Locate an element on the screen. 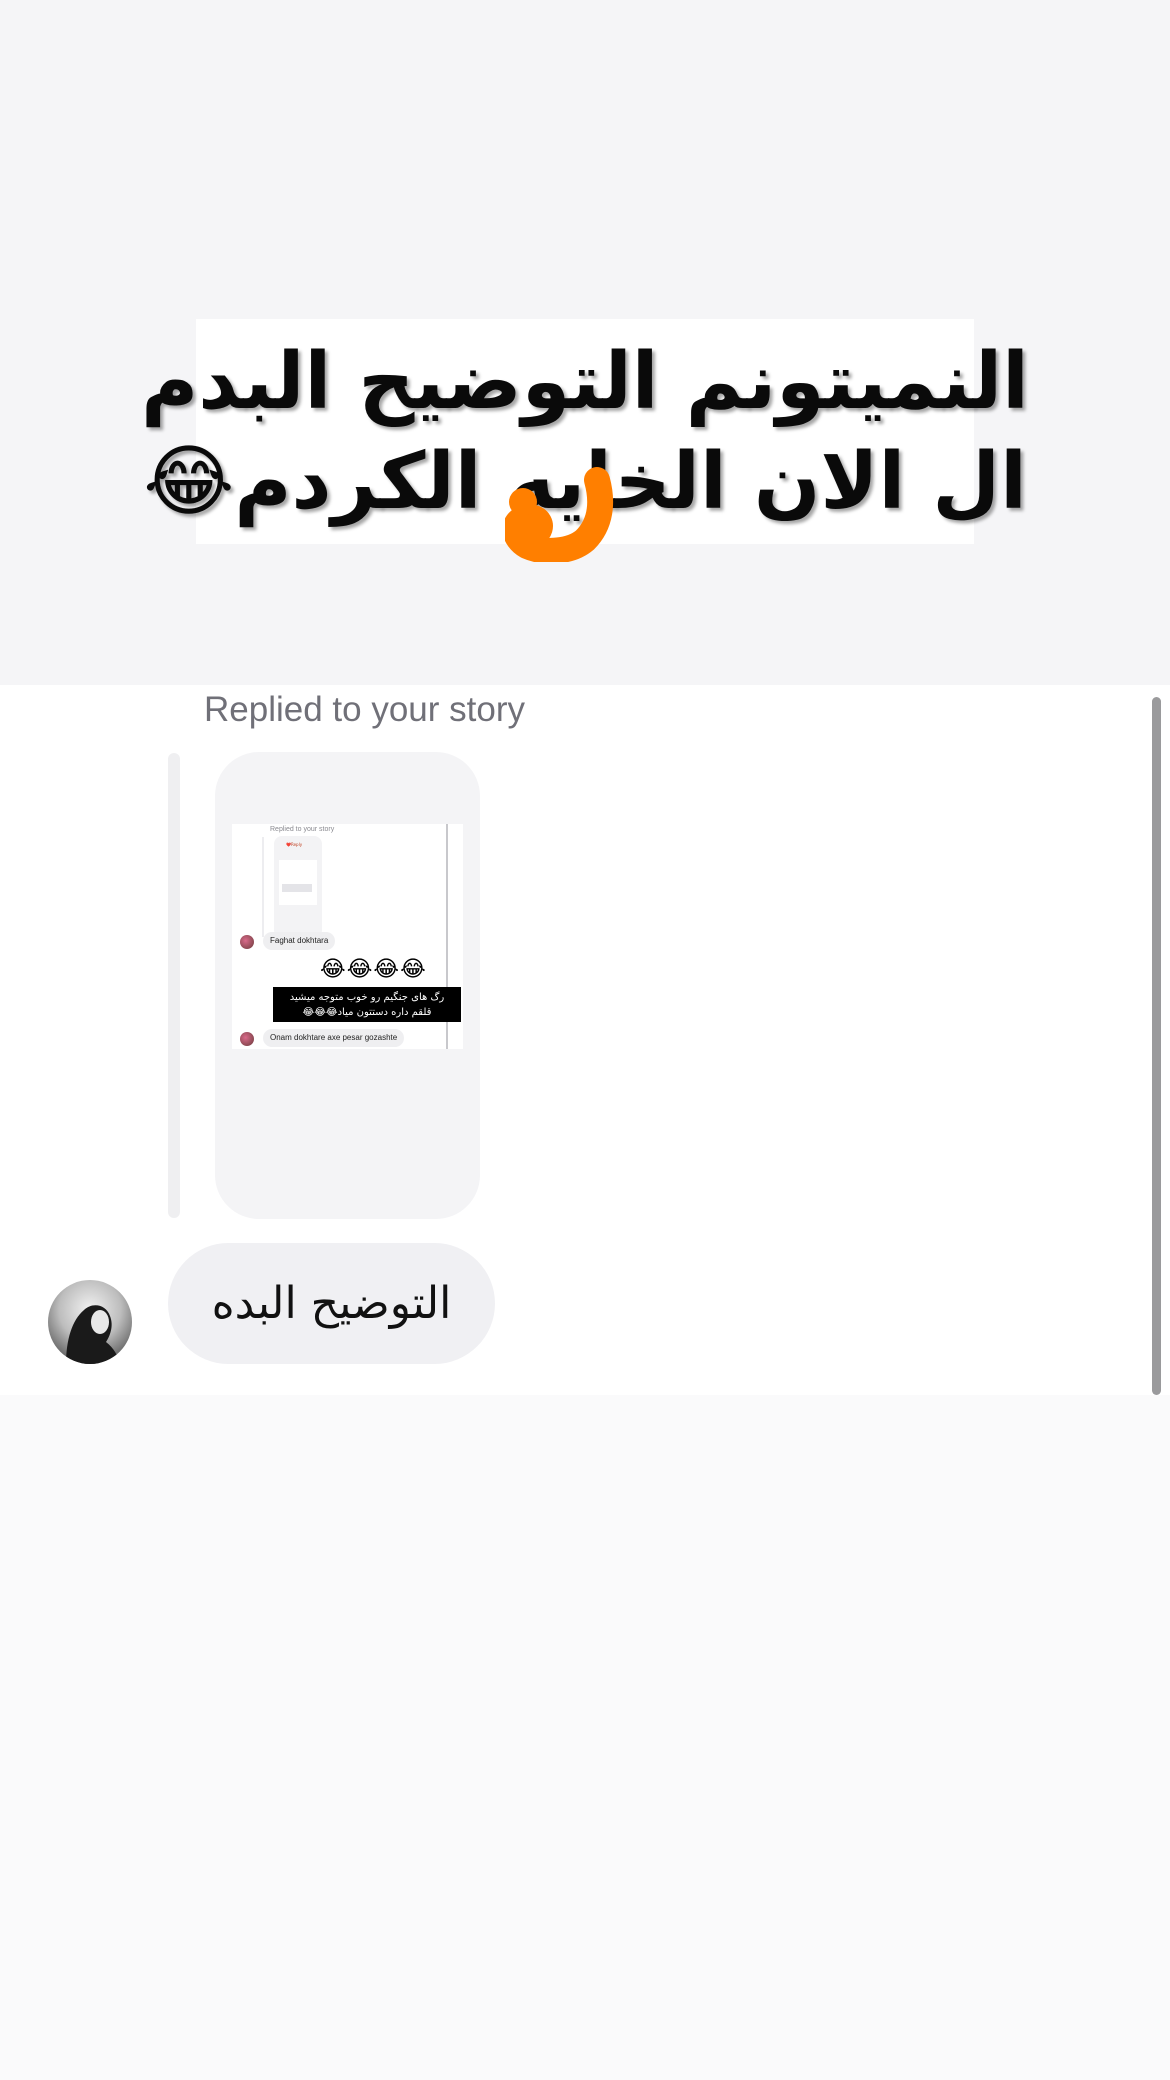  sender-avatar is located at coordinates (90, 1322).